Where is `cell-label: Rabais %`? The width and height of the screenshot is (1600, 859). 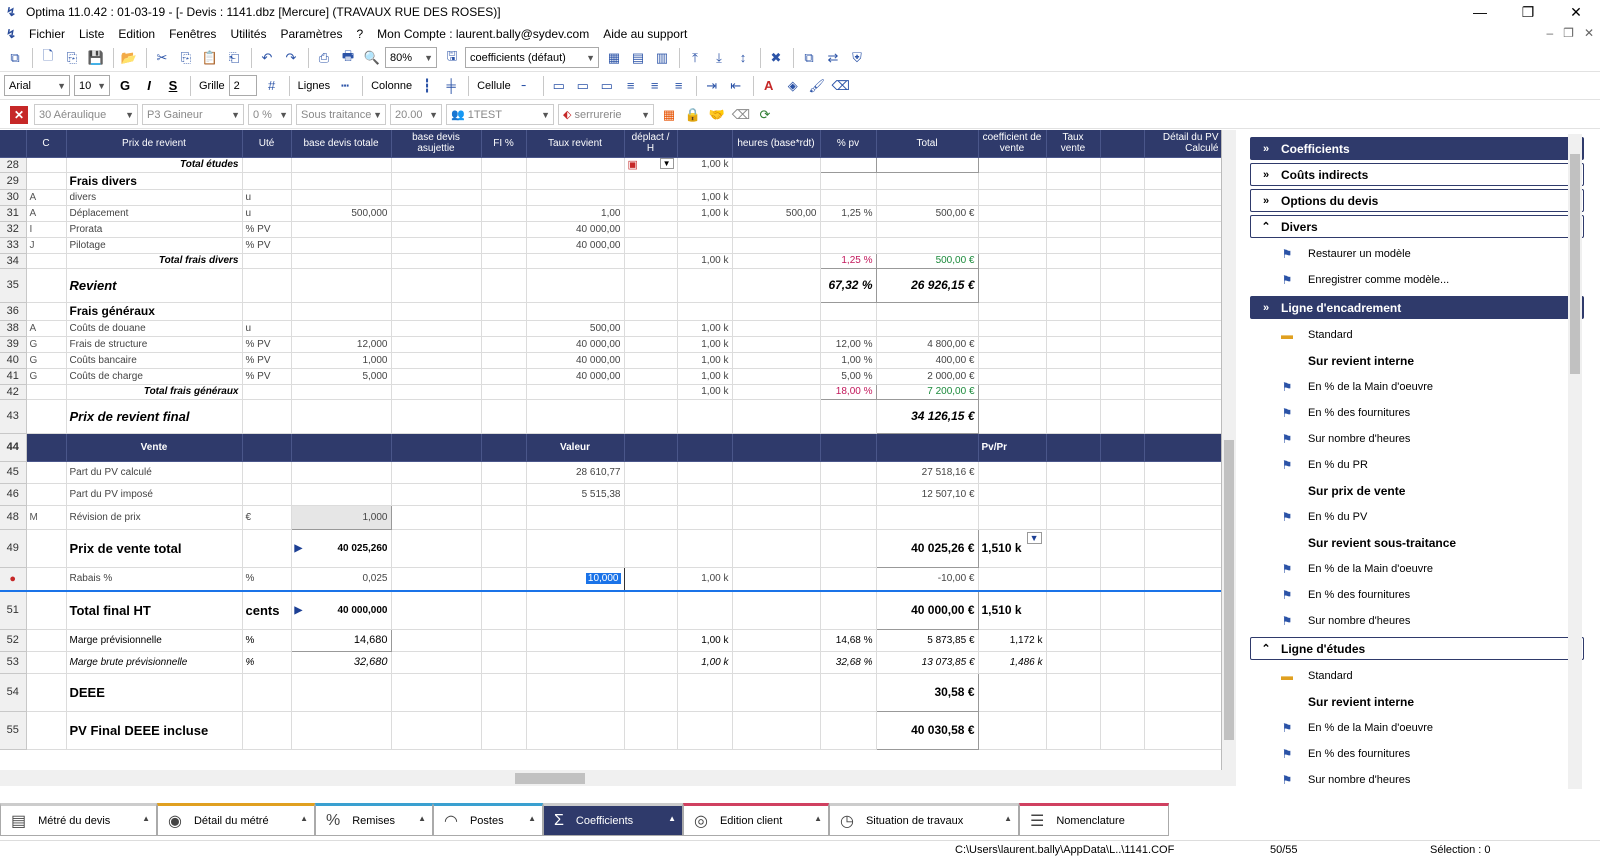 cell-label: Rabais % is located at coordinates (154, 579).